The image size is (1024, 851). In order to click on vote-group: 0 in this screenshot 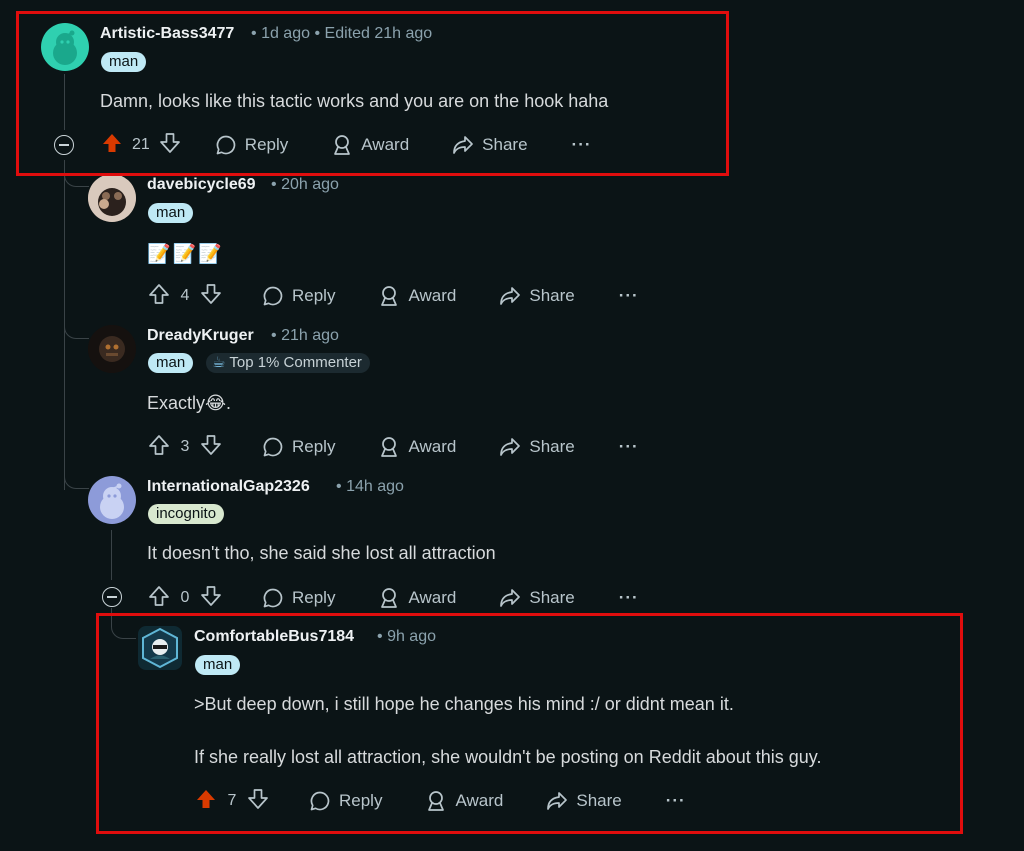, I will do `click(185, 598)`.